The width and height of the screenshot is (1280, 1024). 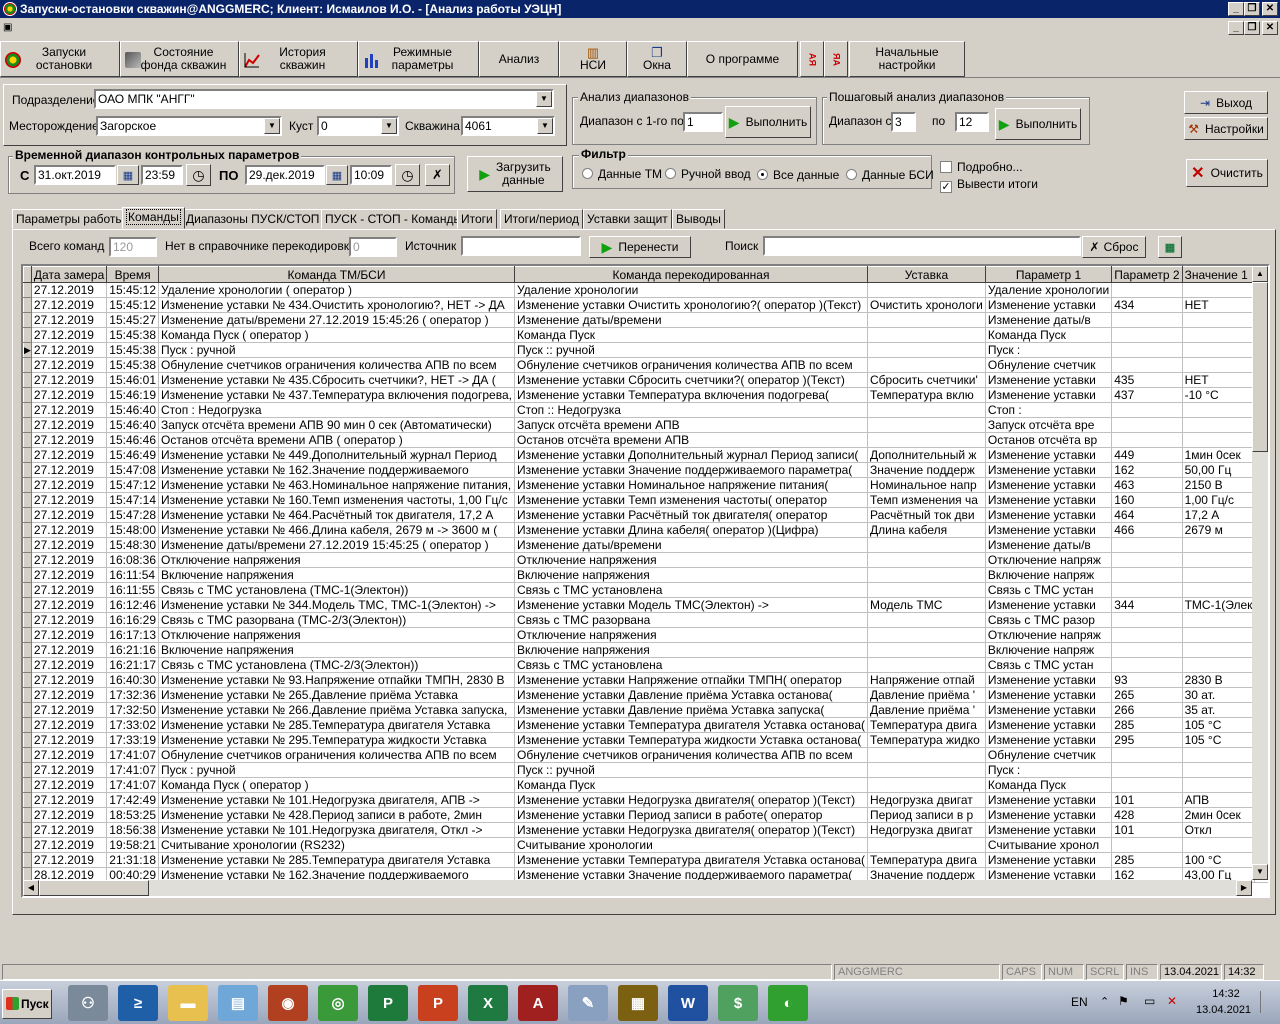 I want to click on table-cell: Связь с ТМС разорвана, so click(x=691, y=620).